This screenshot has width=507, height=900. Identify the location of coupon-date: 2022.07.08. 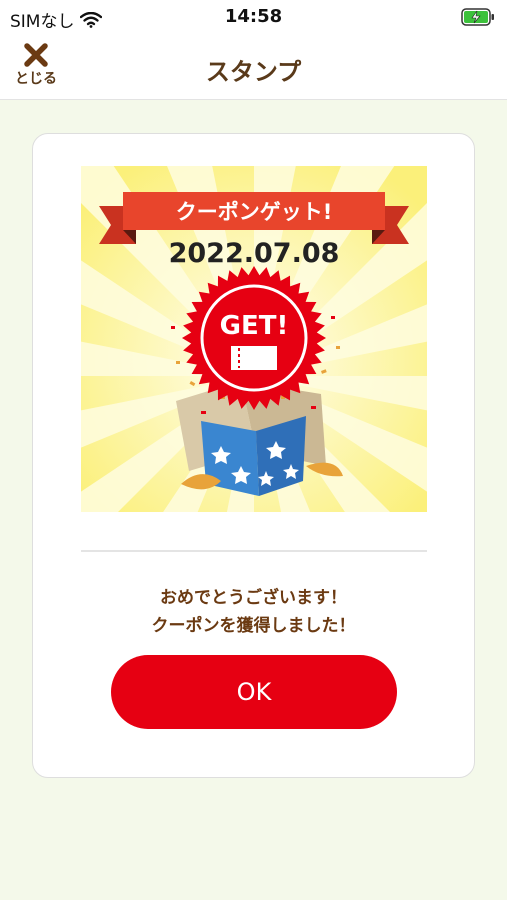
(254, 253).